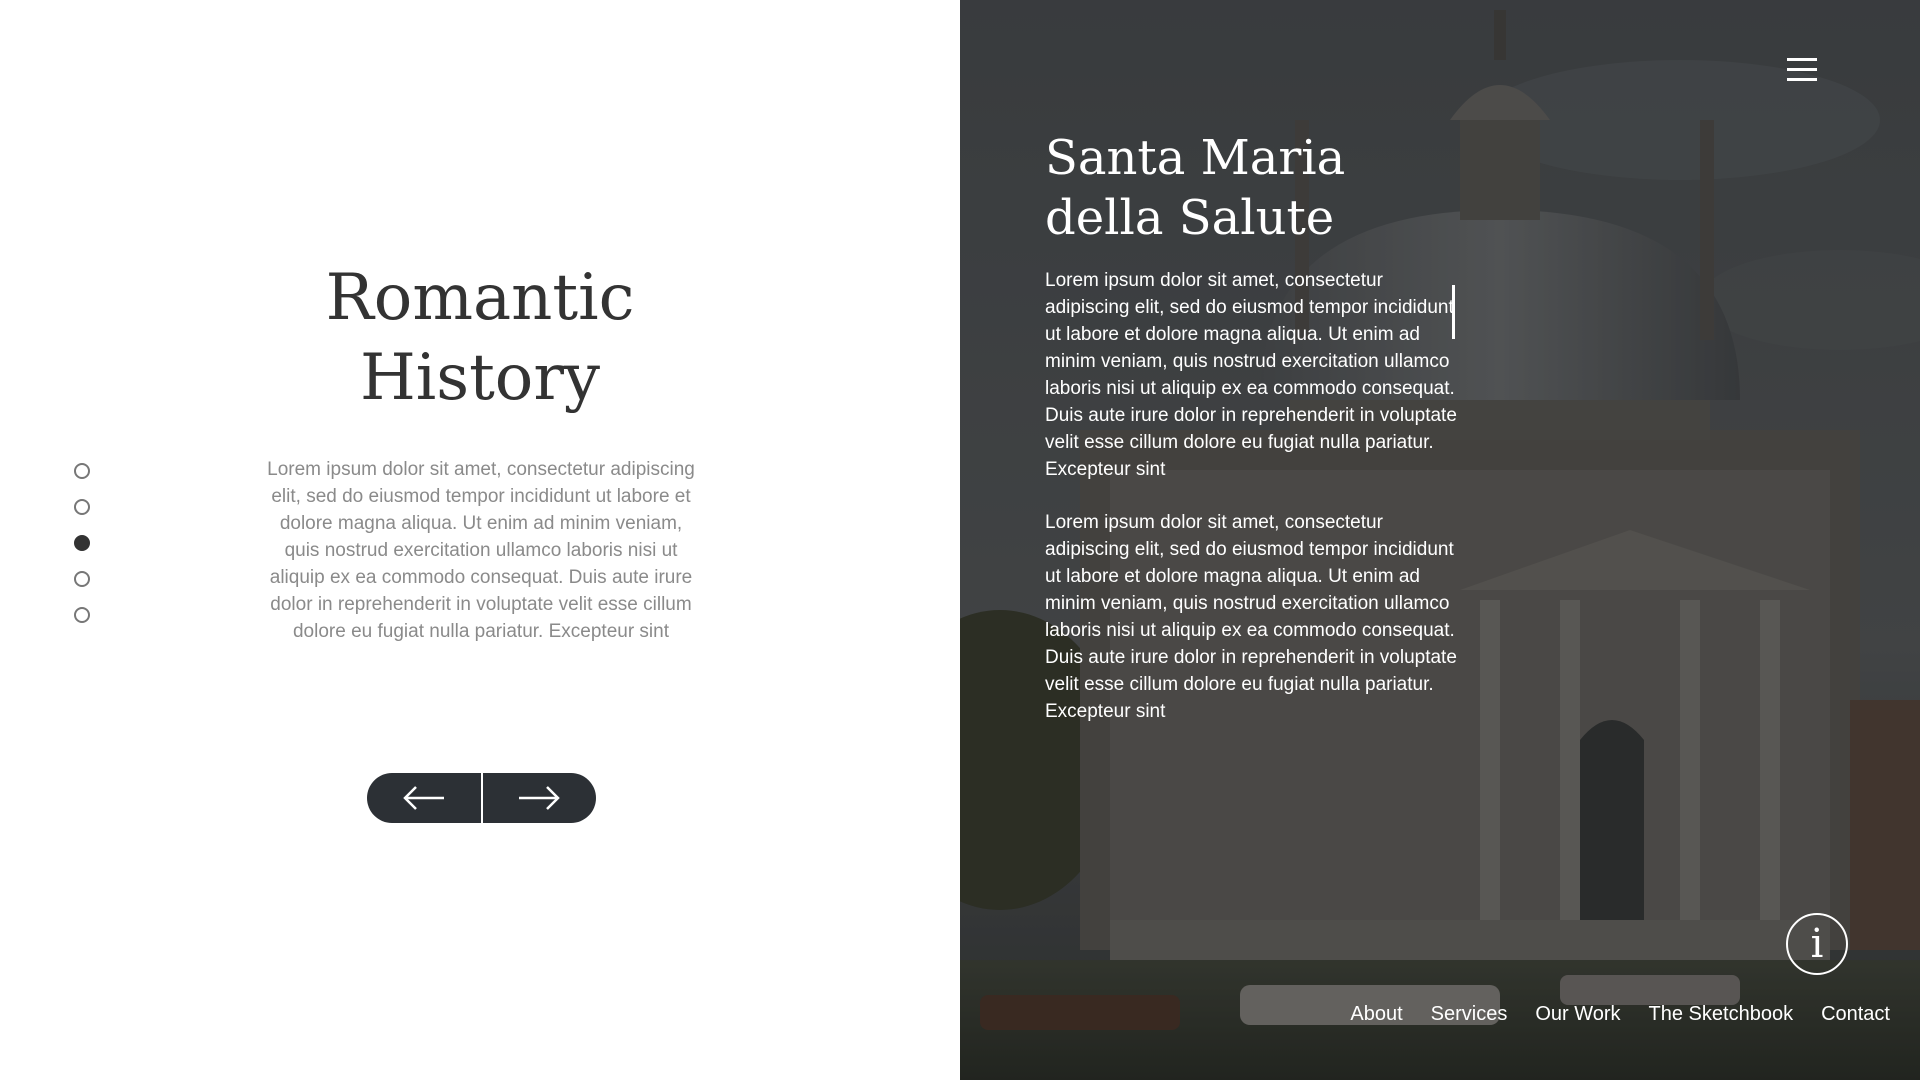 The width and height of the screenshot is (1920, 1080). I want to click on previous-button, so click(424, 798).